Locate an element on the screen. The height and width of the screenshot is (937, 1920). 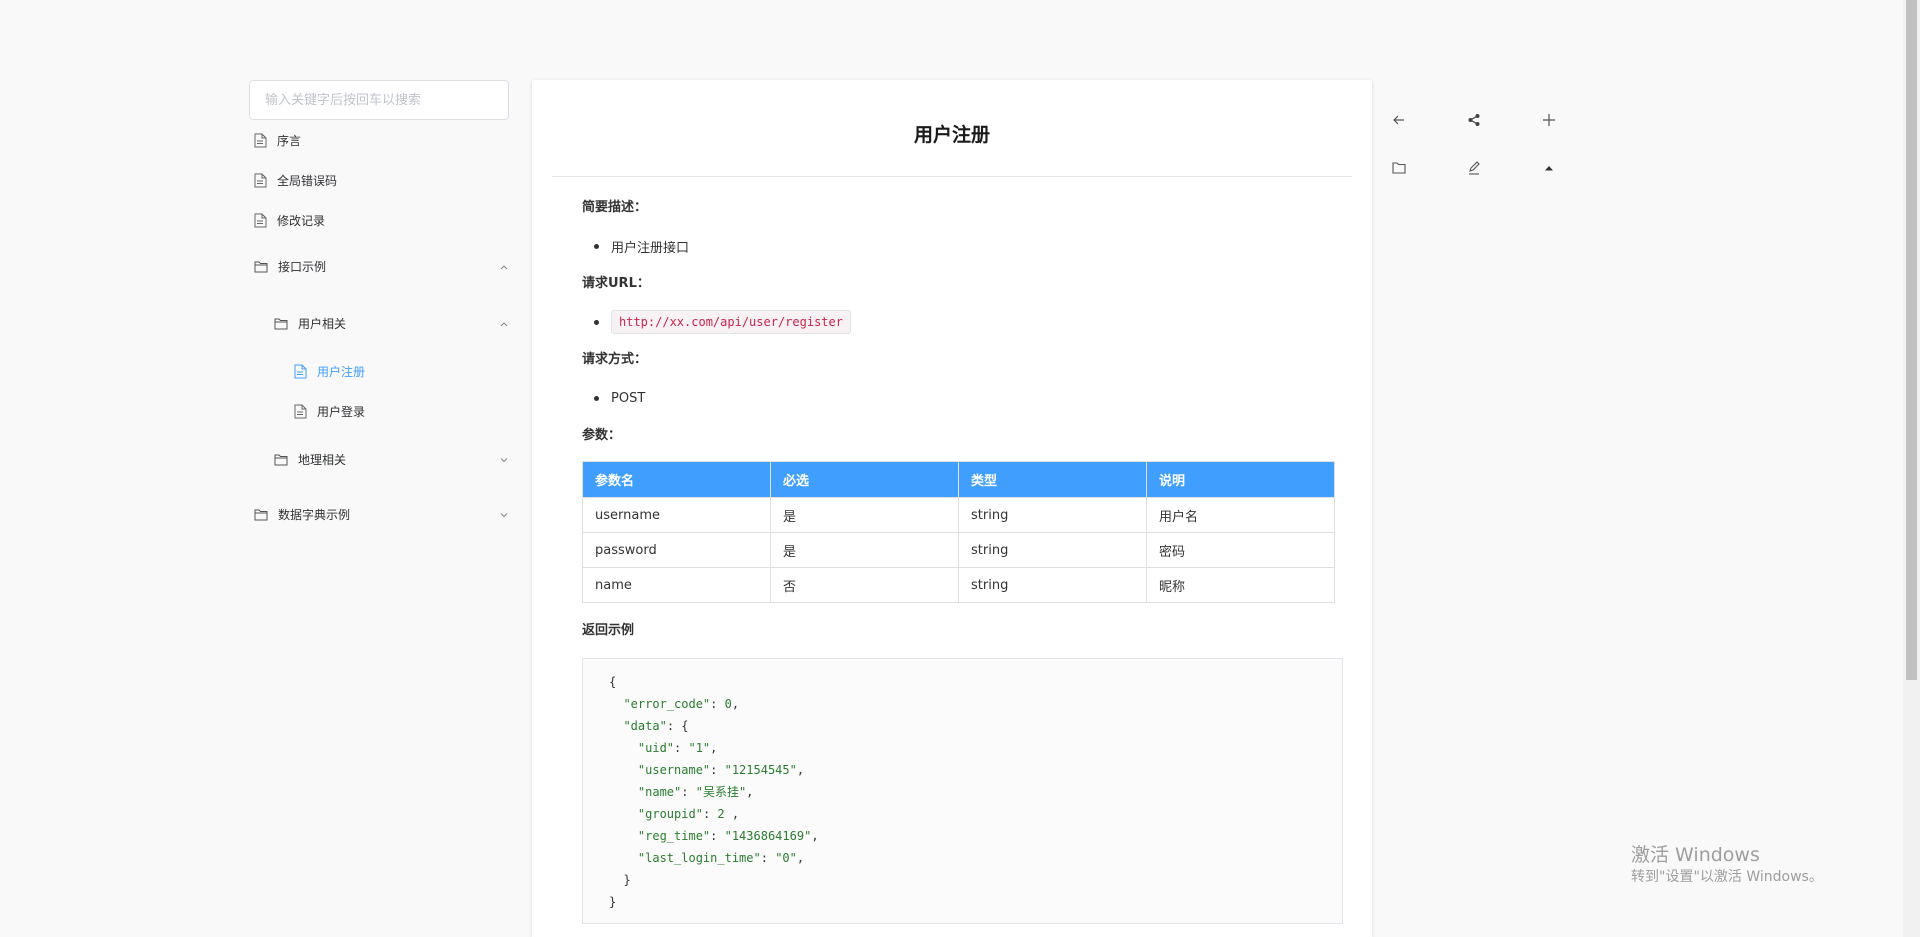
share-icon is located at coordinates (1474, 120).